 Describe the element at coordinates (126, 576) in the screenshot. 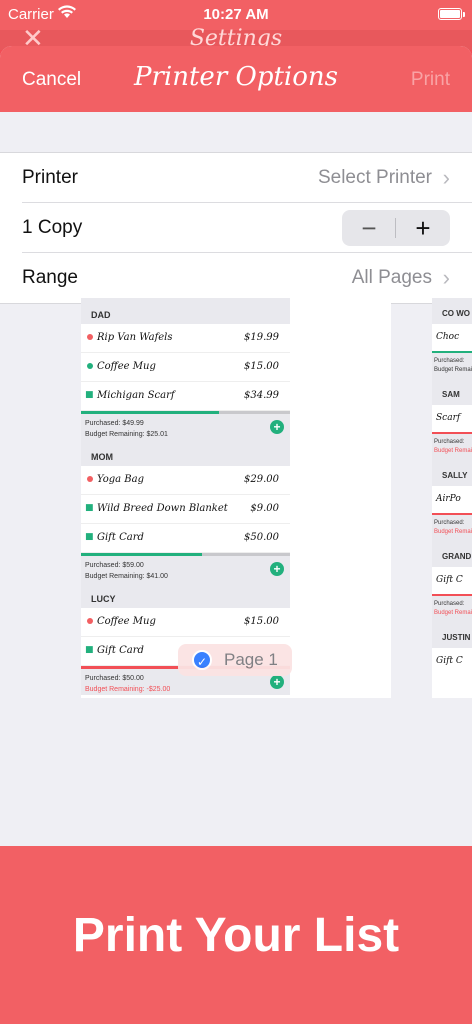

I see `budget-remaining: Budget Remaining: $41.00` at that location.